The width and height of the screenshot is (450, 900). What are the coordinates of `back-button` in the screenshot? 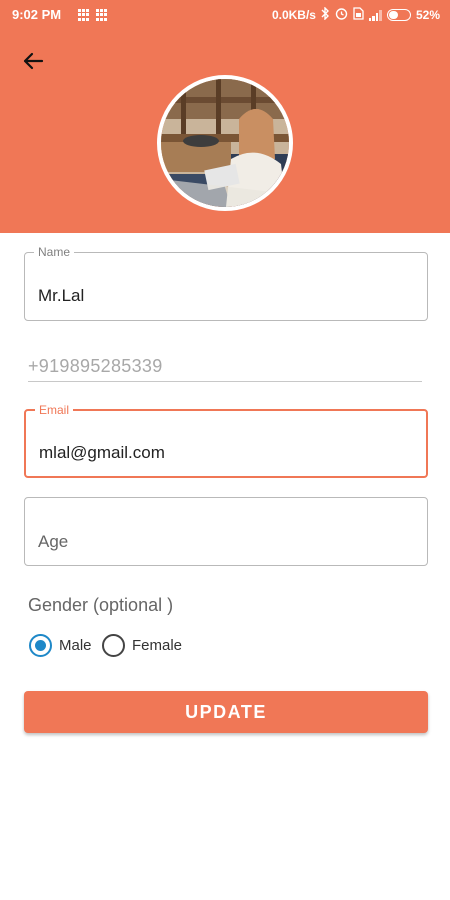 It's located at (33, 61).